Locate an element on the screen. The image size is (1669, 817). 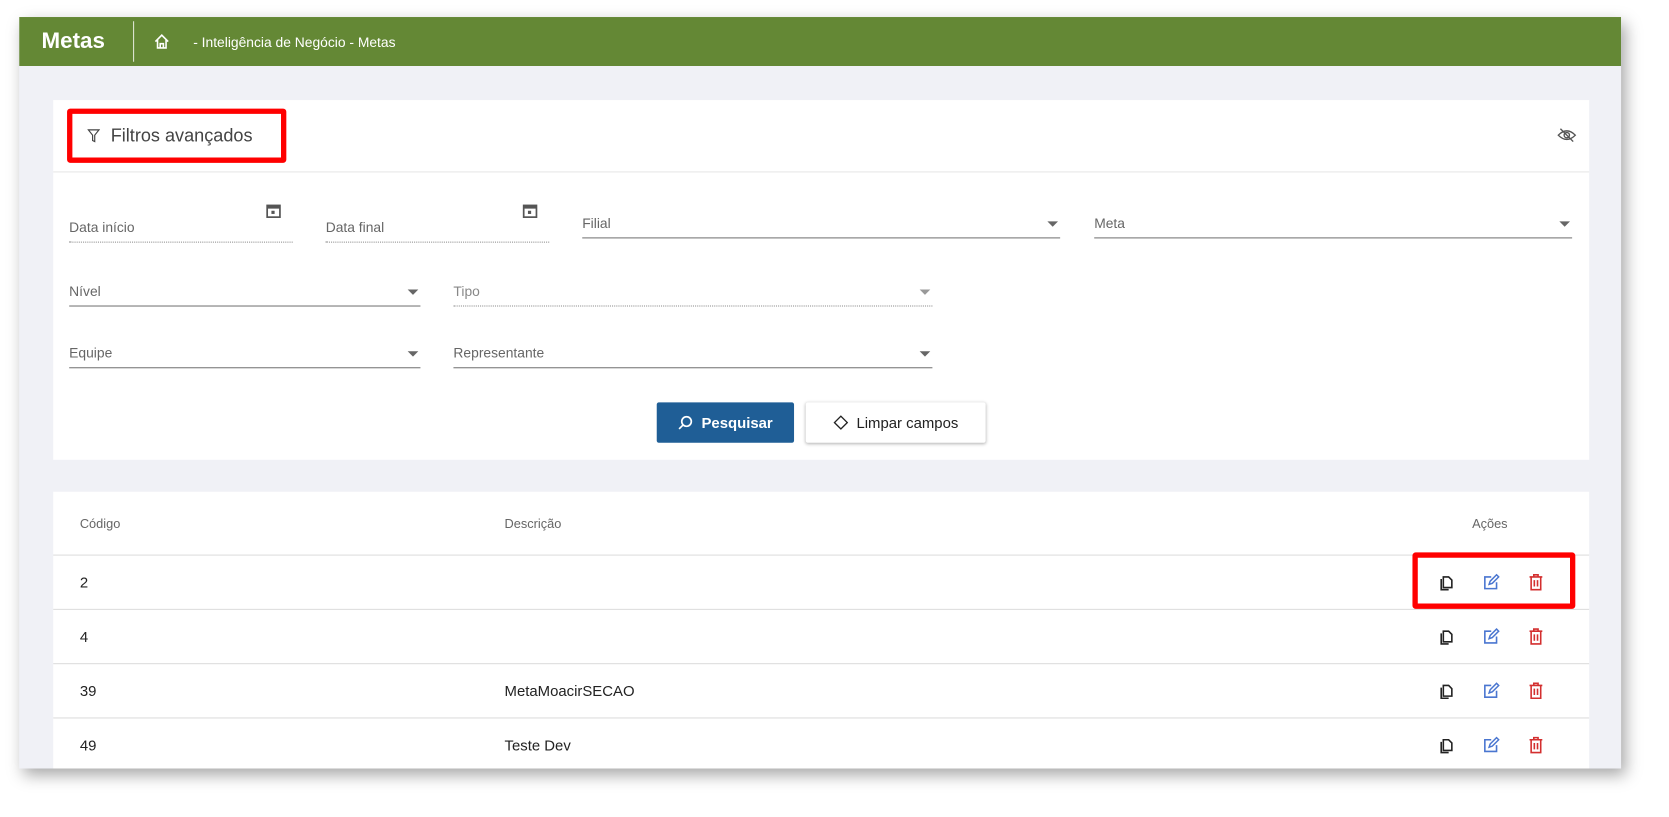
table-header: Código Descrição Ações is located at coordinates (821, 524).